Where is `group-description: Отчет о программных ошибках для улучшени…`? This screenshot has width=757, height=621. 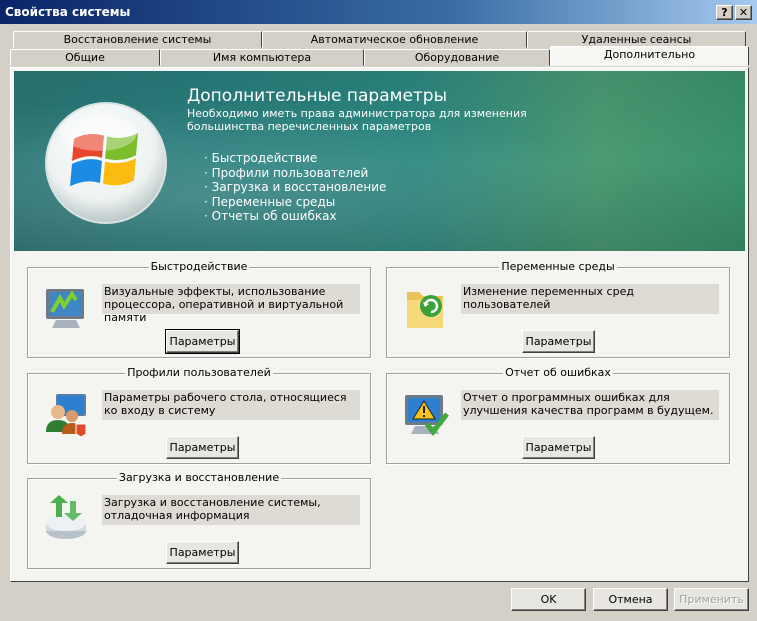
group-description: Отчет о программных ошибках для улучшени… is located at coordinates (590, 405).